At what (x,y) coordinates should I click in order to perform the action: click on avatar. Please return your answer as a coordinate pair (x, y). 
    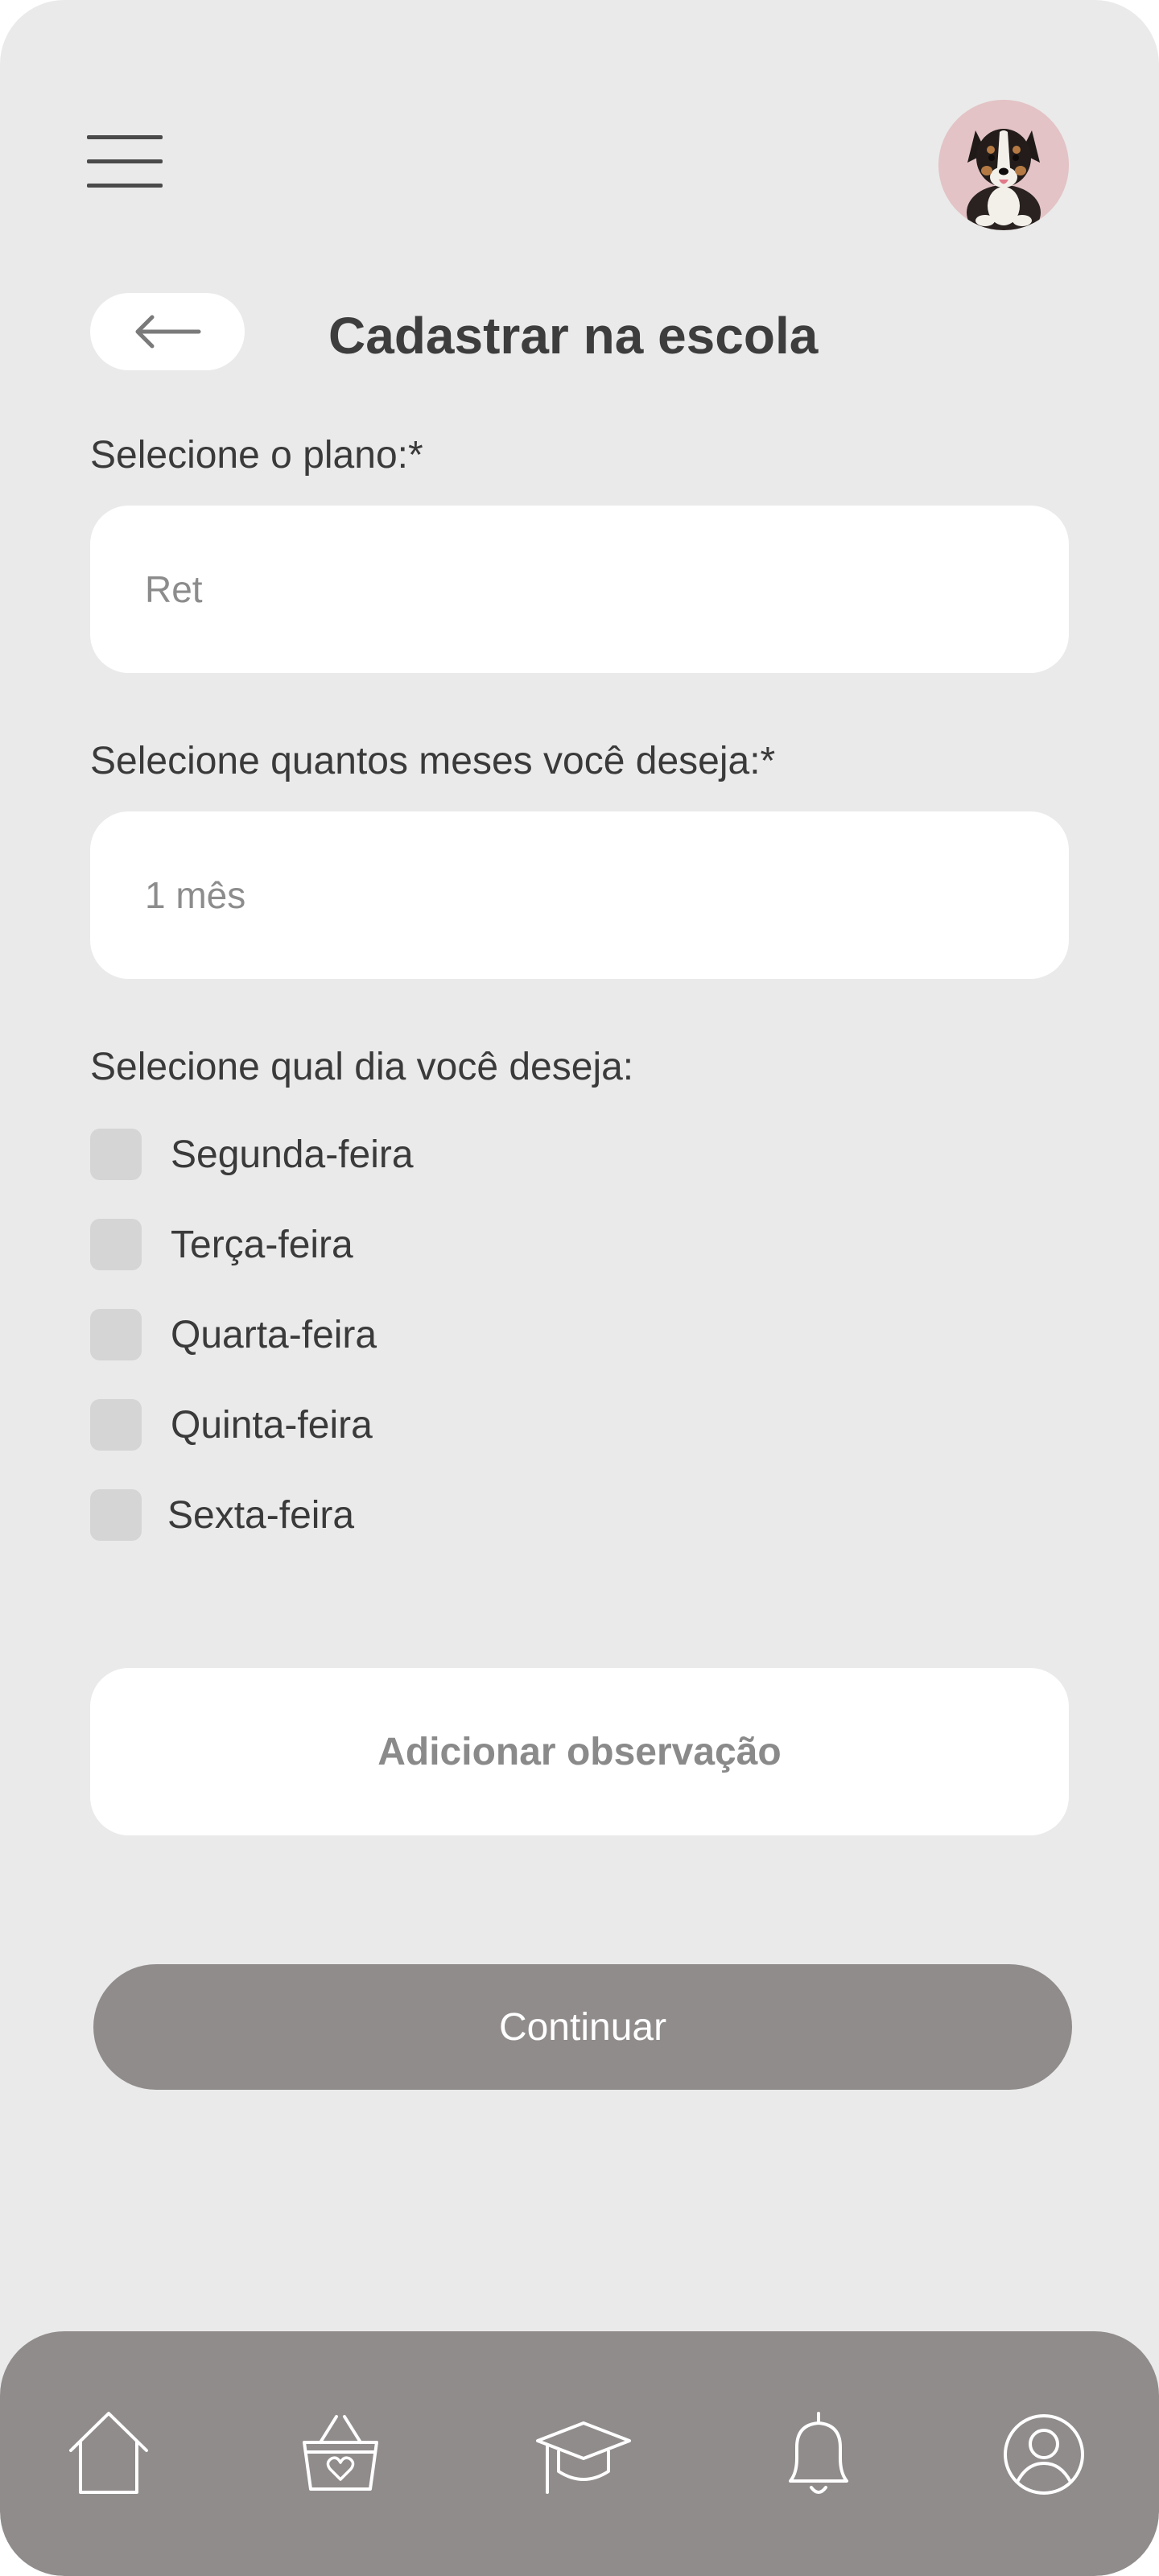
    Looking at the image, I should click on (1004, 165).